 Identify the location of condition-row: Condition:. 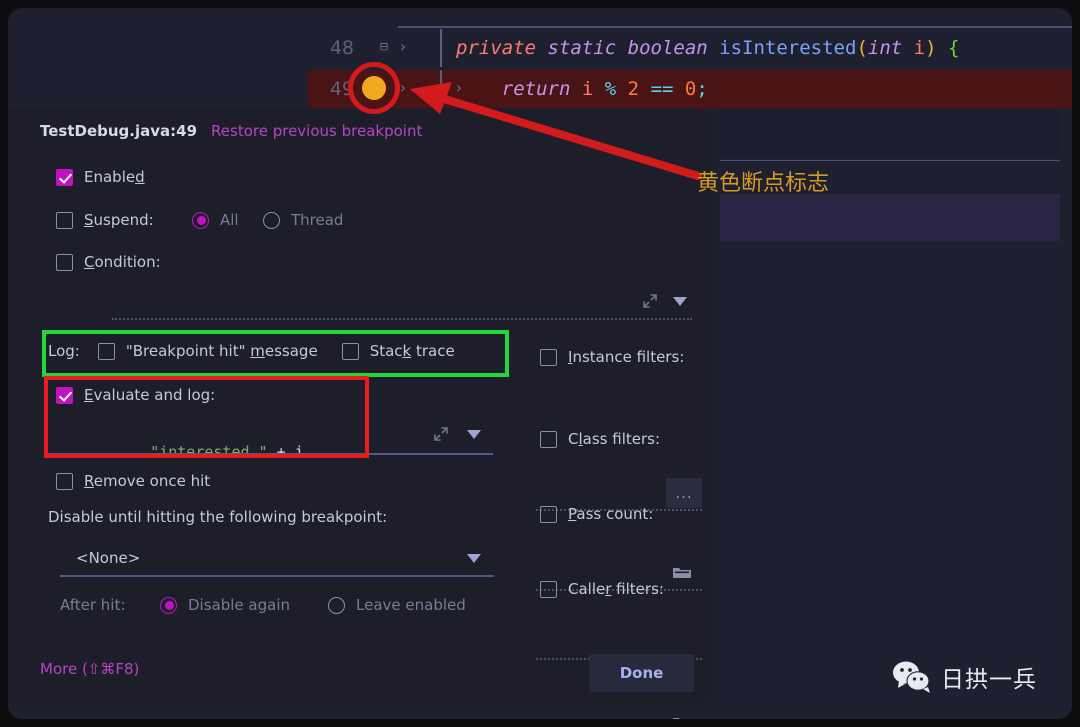
(108, 262).